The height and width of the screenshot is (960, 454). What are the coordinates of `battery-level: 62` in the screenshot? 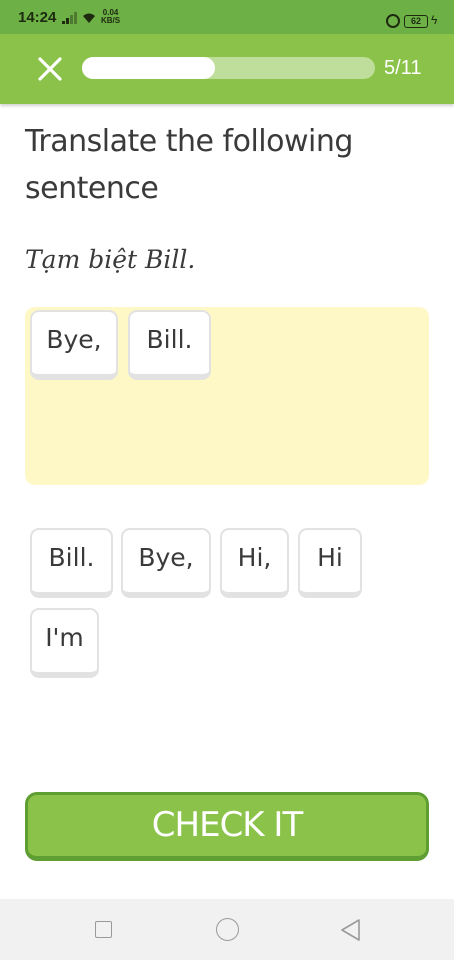 It's located at (415, 21).